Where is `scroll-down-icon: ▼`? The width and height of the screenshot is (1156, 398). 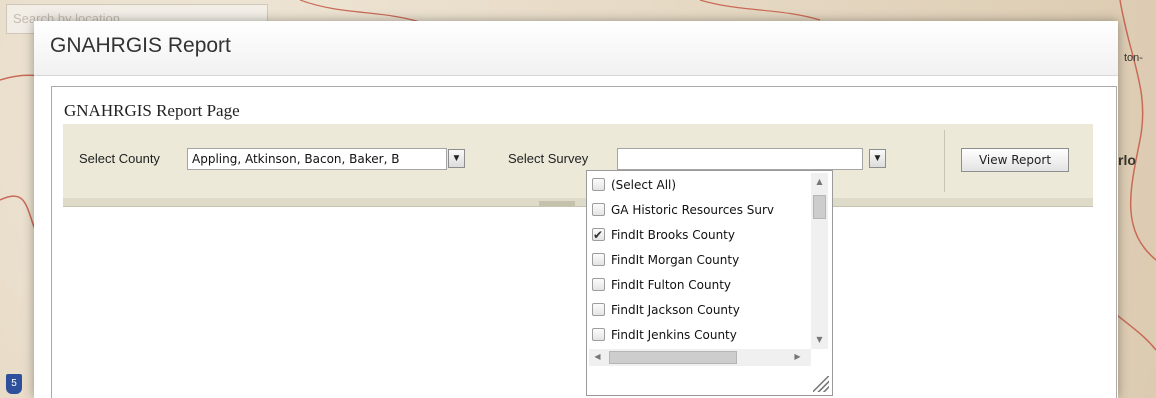 scroll-down-icon: ▼ is located at coordinates (819, 339).